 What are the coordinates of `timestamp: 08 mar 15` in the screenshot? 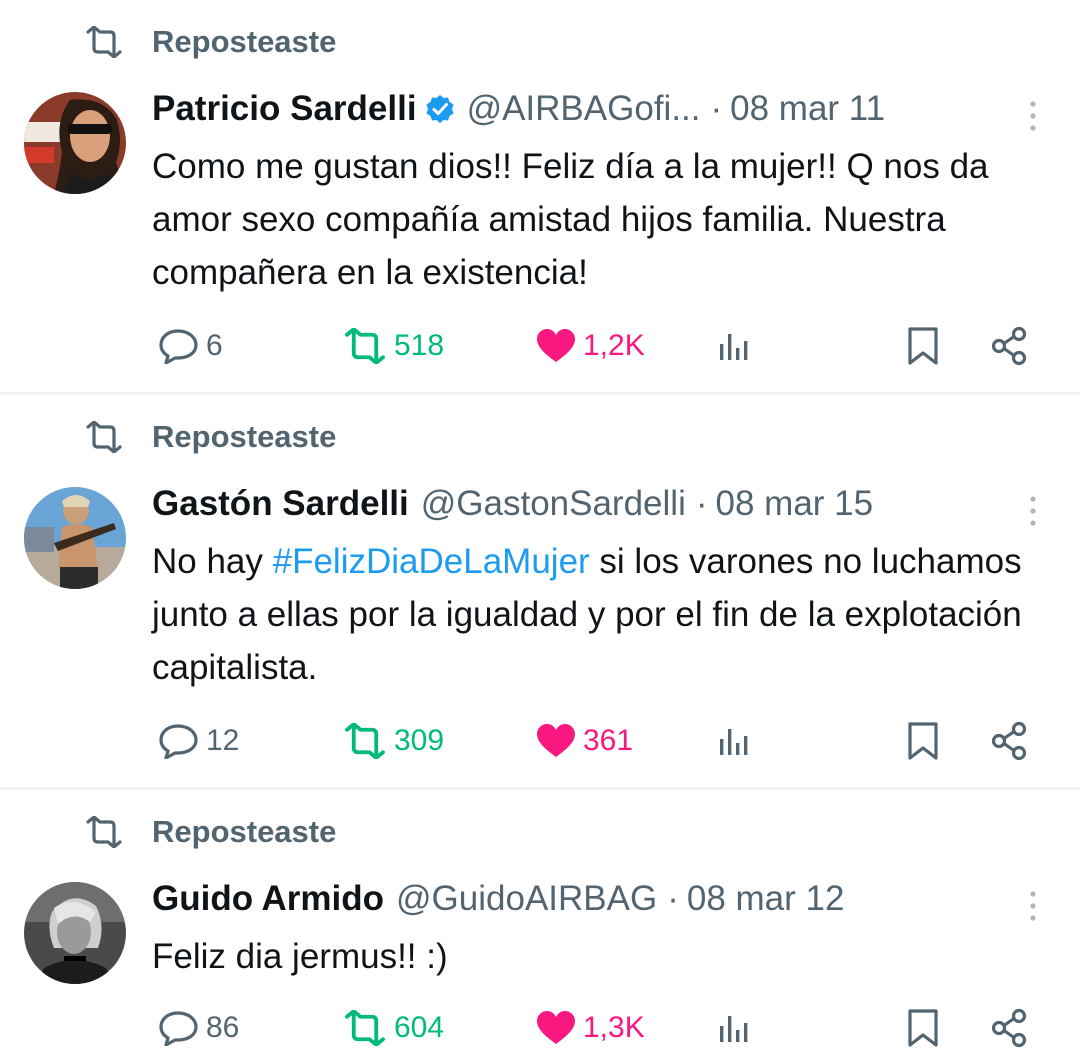 It's located at (795, 504).